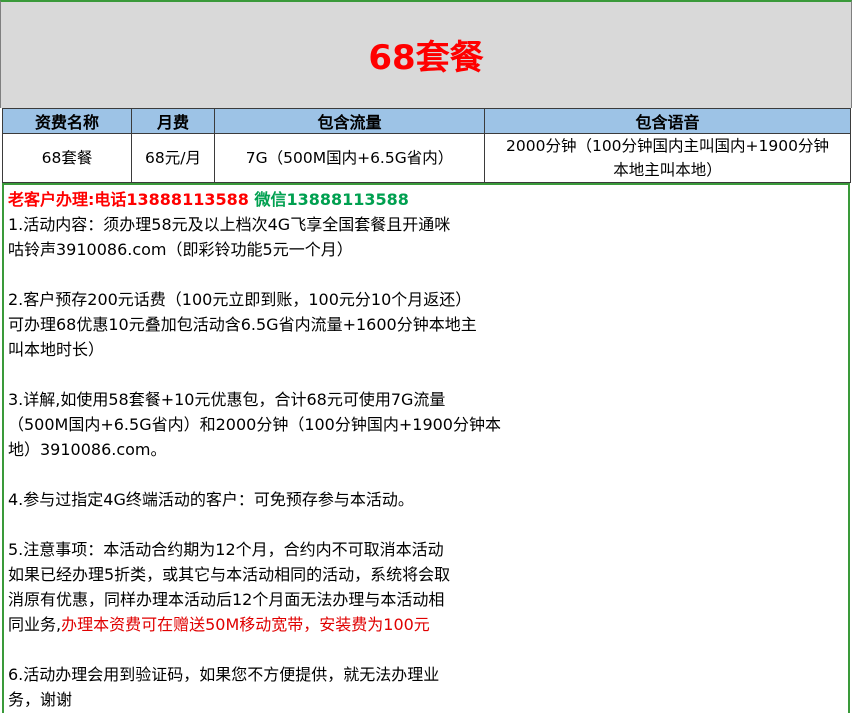 The height and width of the screenshot is (713, 852). What do you see at coordinates (35, 624) in the screenshot?
I see `note-text: 同业务,` at bounding box center [35, 624].